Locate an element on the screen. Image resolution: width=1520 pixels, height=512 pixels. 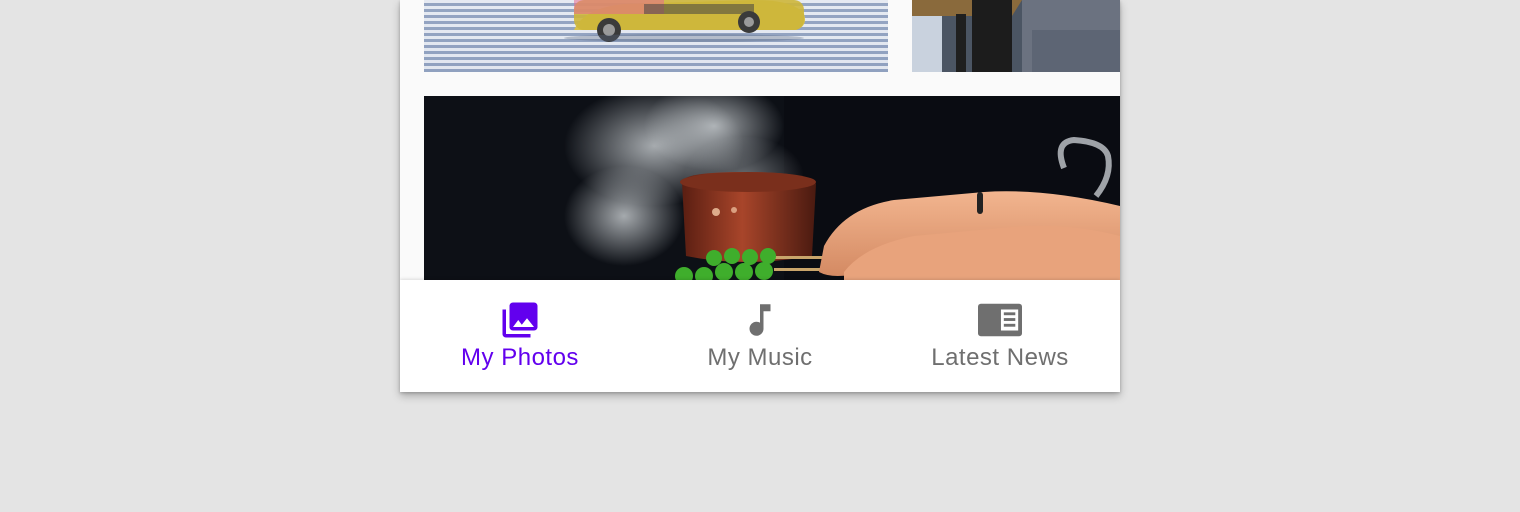
street-bench-image is located at coordinates (1016, 36).